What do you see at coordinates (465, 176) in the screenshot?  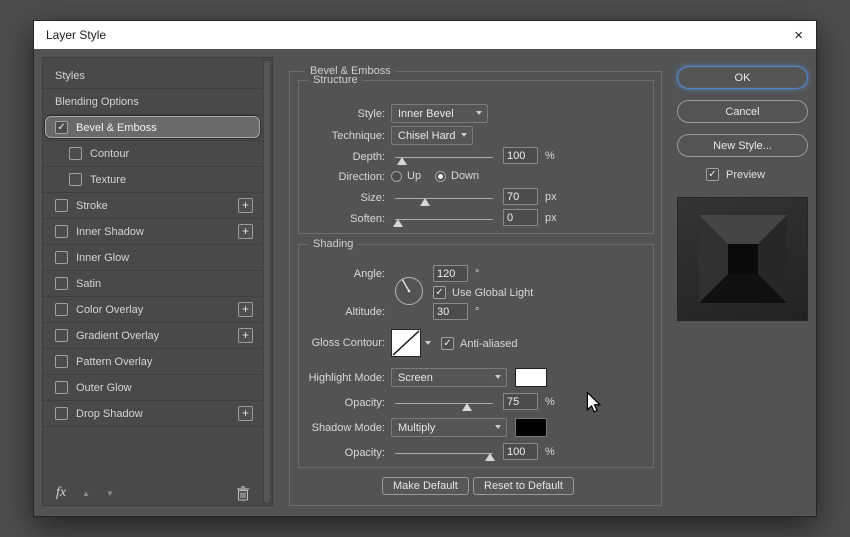 I see `direction-down-label: Down` at bounding box center [465, 176].